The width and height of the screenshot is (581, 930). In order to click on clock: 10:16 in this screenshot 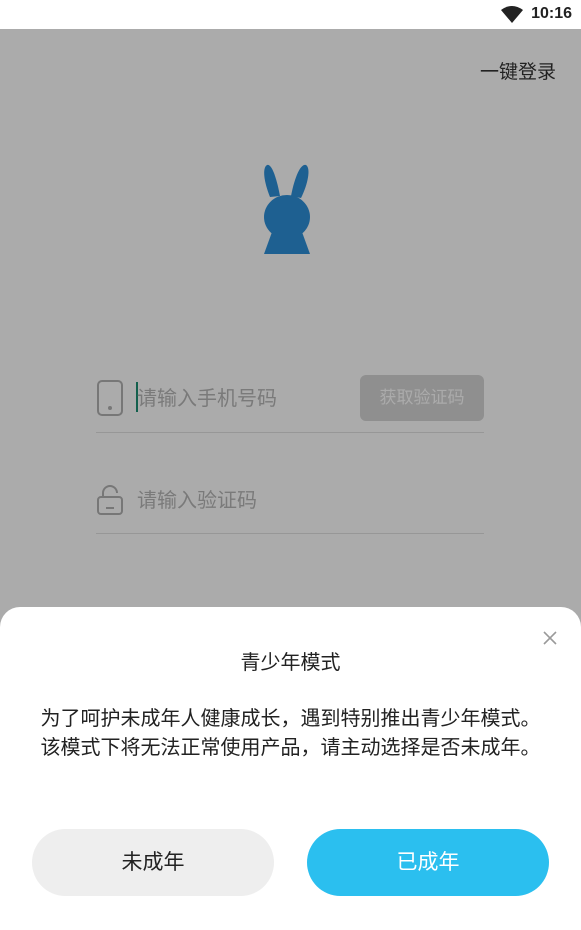, I will do `click(551, 13)`.